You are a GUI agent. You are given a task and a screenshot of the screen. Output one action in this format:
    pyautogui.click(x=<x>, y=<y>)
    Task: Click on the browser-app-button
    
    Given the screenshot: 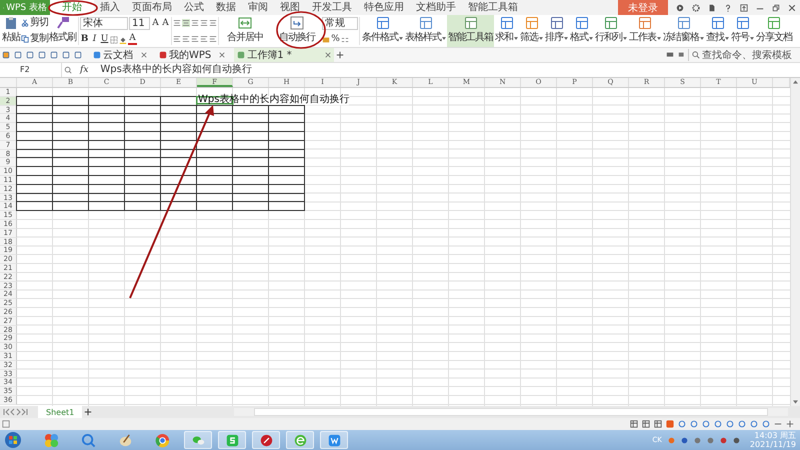 What is the action you would take?
    pyautogui.click(x=300, y=440)
    